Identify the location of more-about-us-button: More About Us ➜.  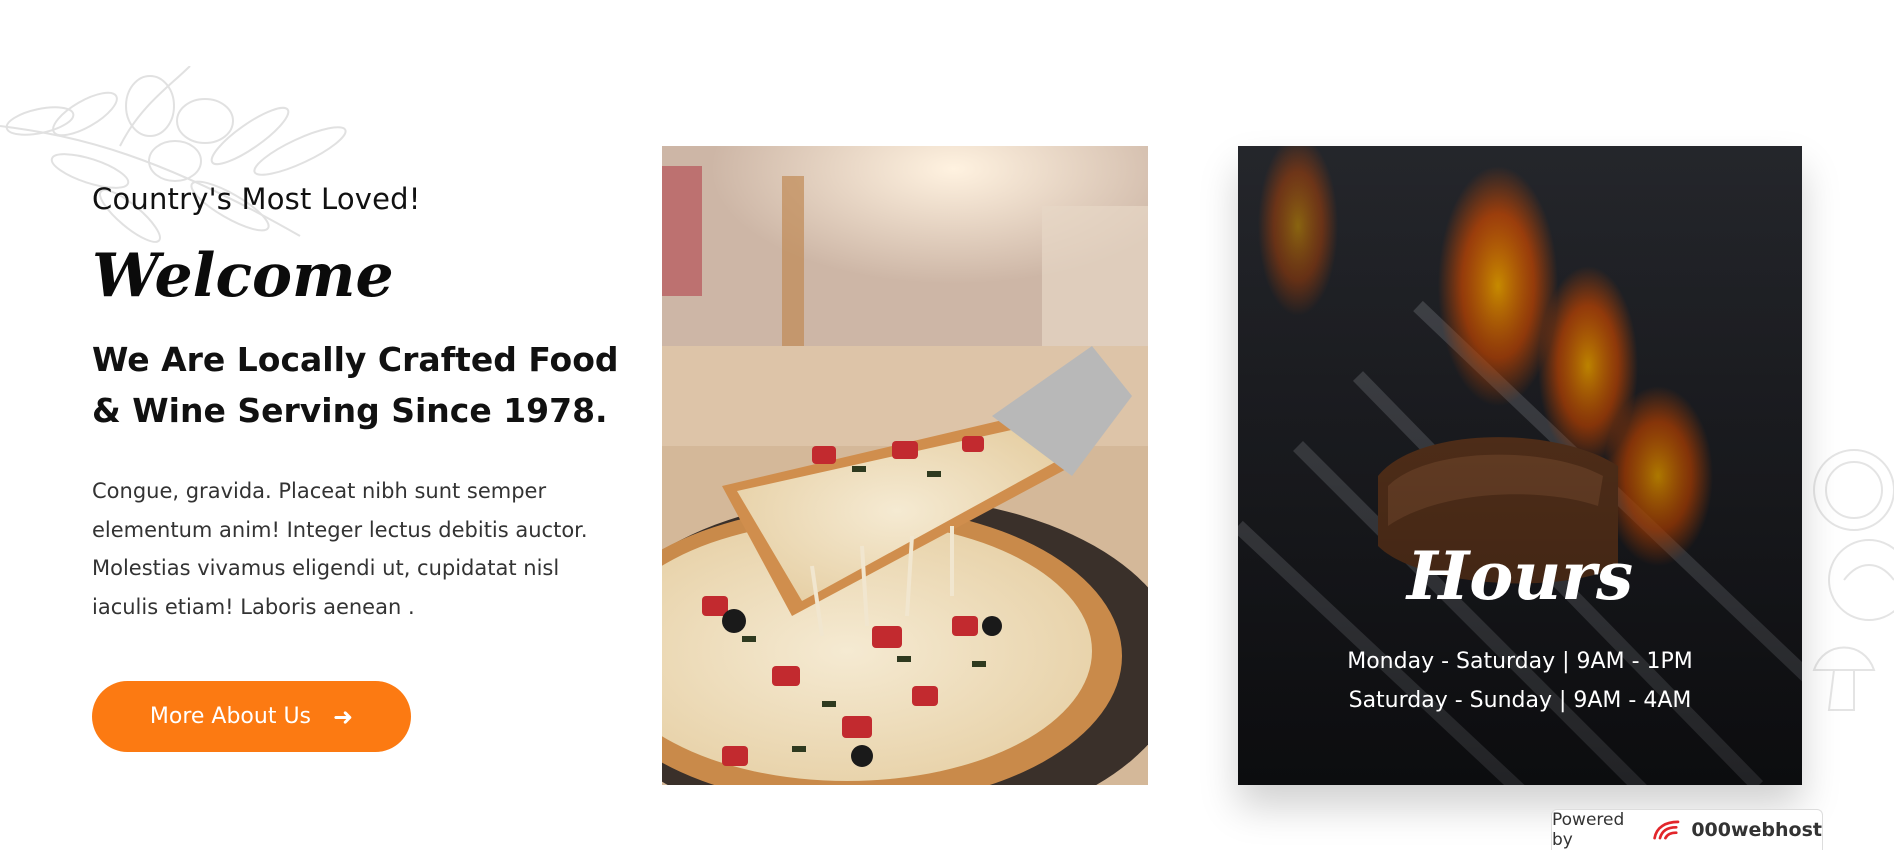
(251, 716).